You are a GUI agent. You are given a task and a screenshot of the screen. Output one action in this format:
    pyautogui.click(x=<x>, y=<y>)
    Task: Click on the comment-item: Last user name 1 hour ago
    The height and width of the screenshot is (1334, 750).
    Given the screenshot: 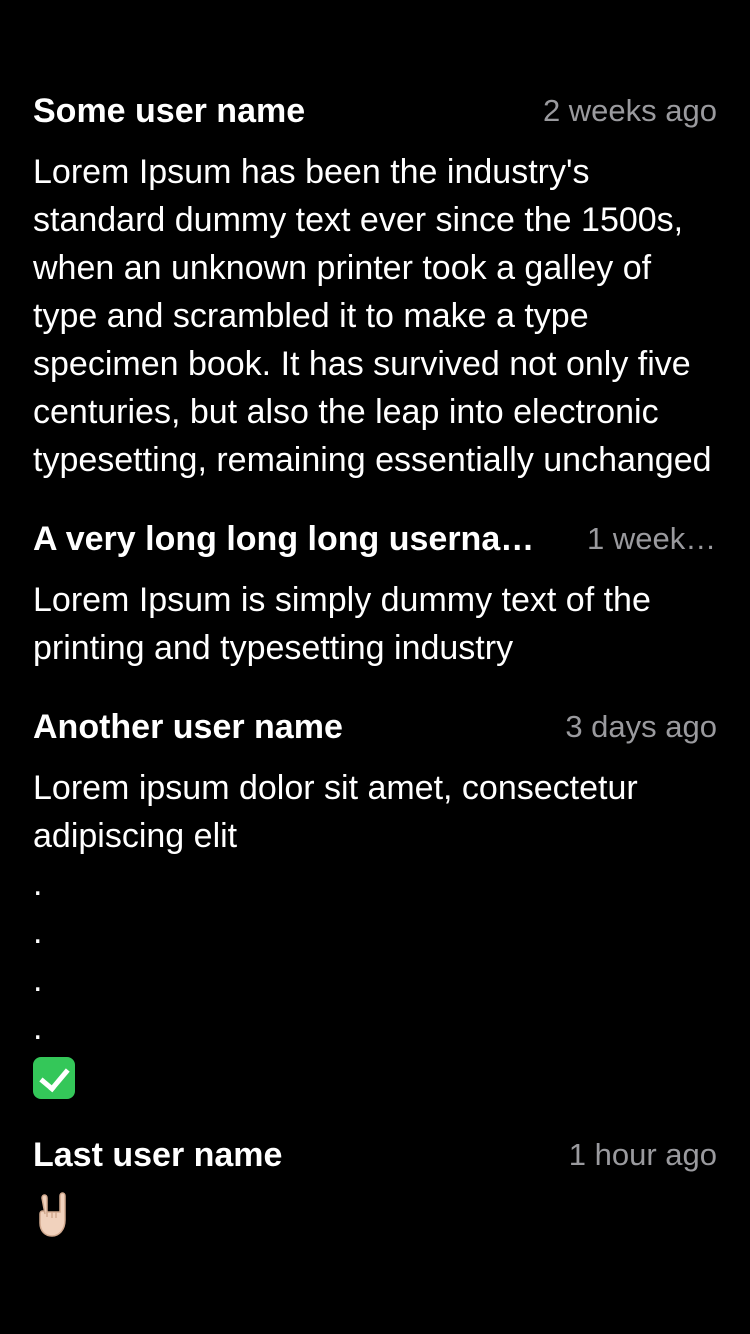 What is the action you would take?
    pyautogui.click(x=375, y=1184)
    